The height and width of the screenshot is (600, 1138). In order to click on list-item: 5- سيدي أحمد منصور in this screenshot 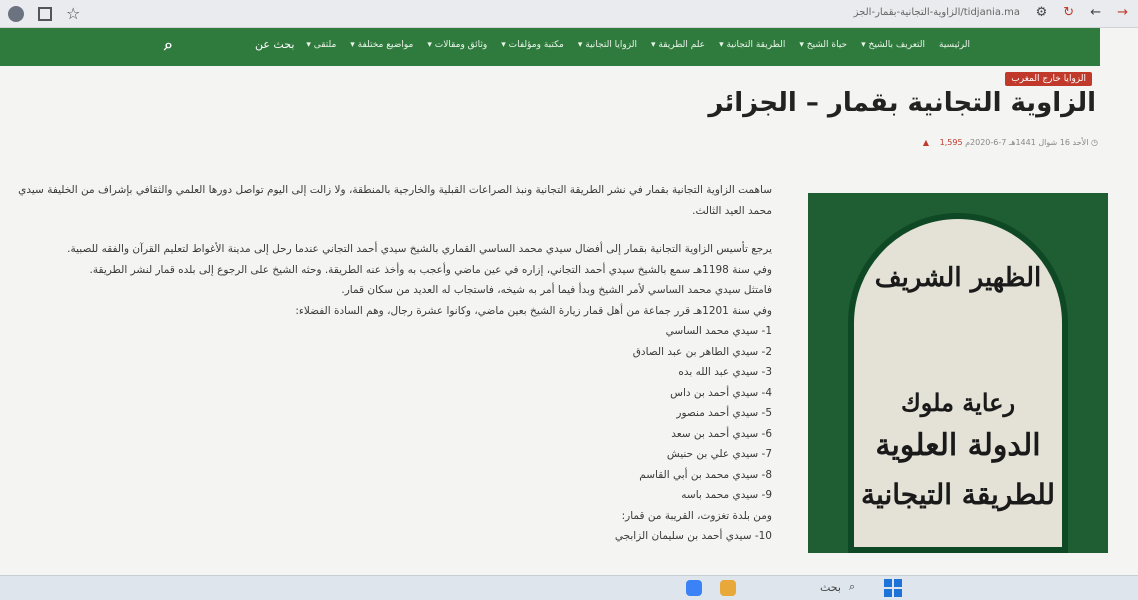, I will do `click(724, 413)`.